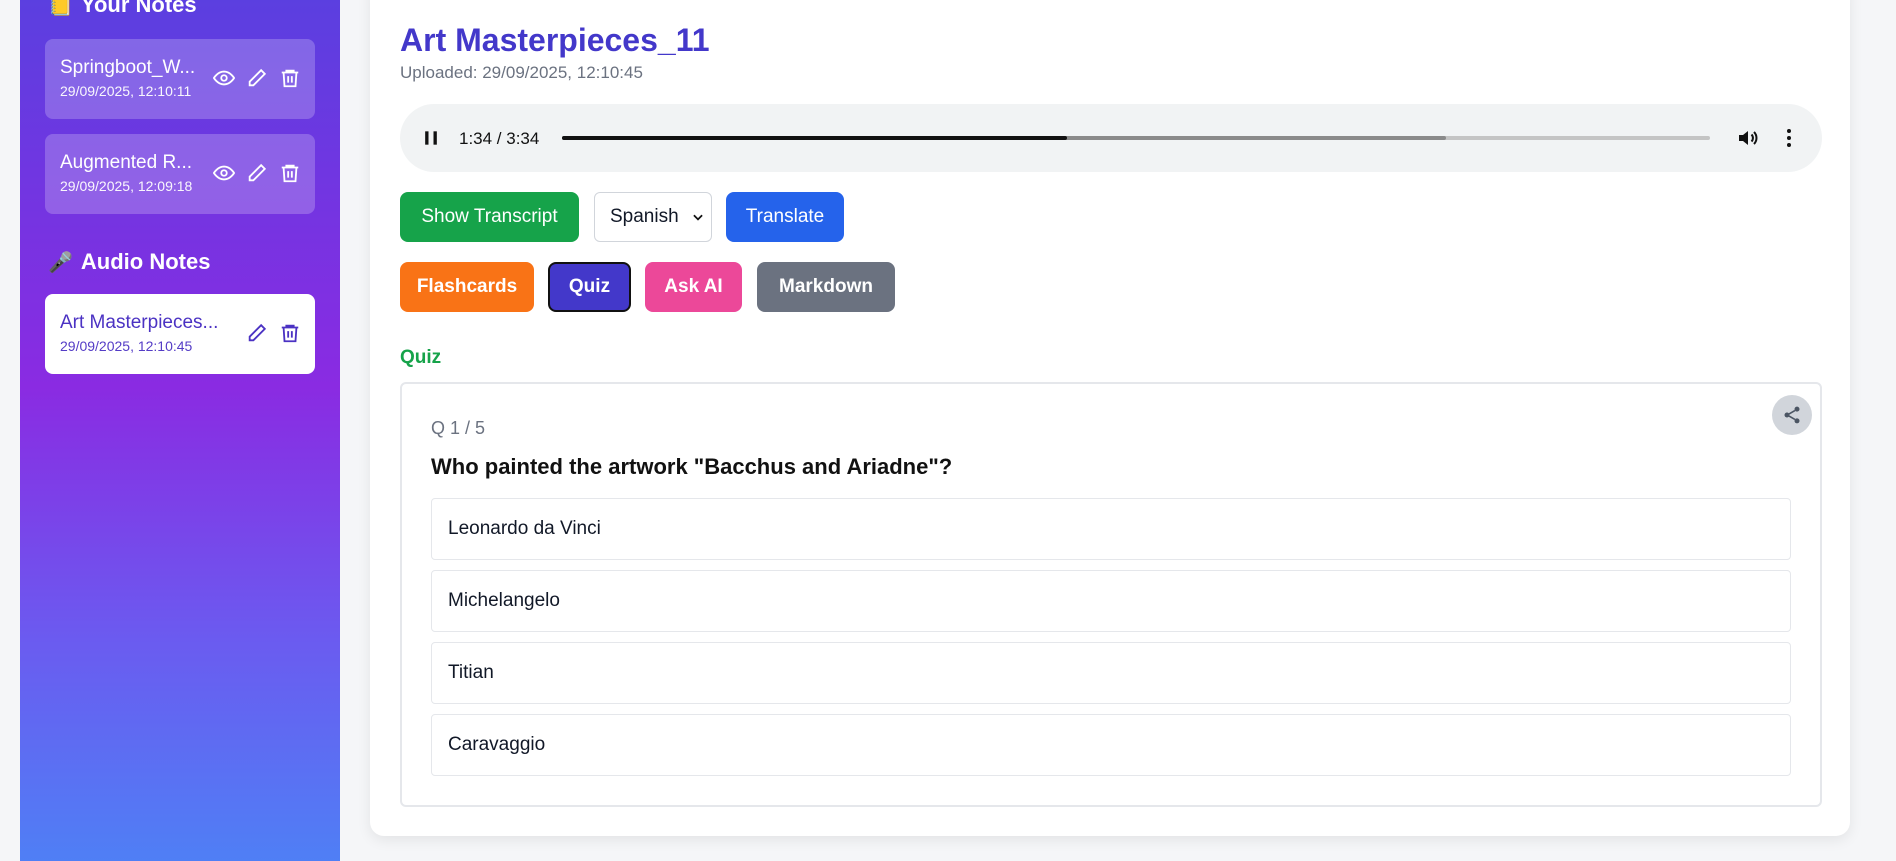  Describe the element at coordinates (467, 287) in the screenshot. I see `flashcards-button: Flashcards` at that location.